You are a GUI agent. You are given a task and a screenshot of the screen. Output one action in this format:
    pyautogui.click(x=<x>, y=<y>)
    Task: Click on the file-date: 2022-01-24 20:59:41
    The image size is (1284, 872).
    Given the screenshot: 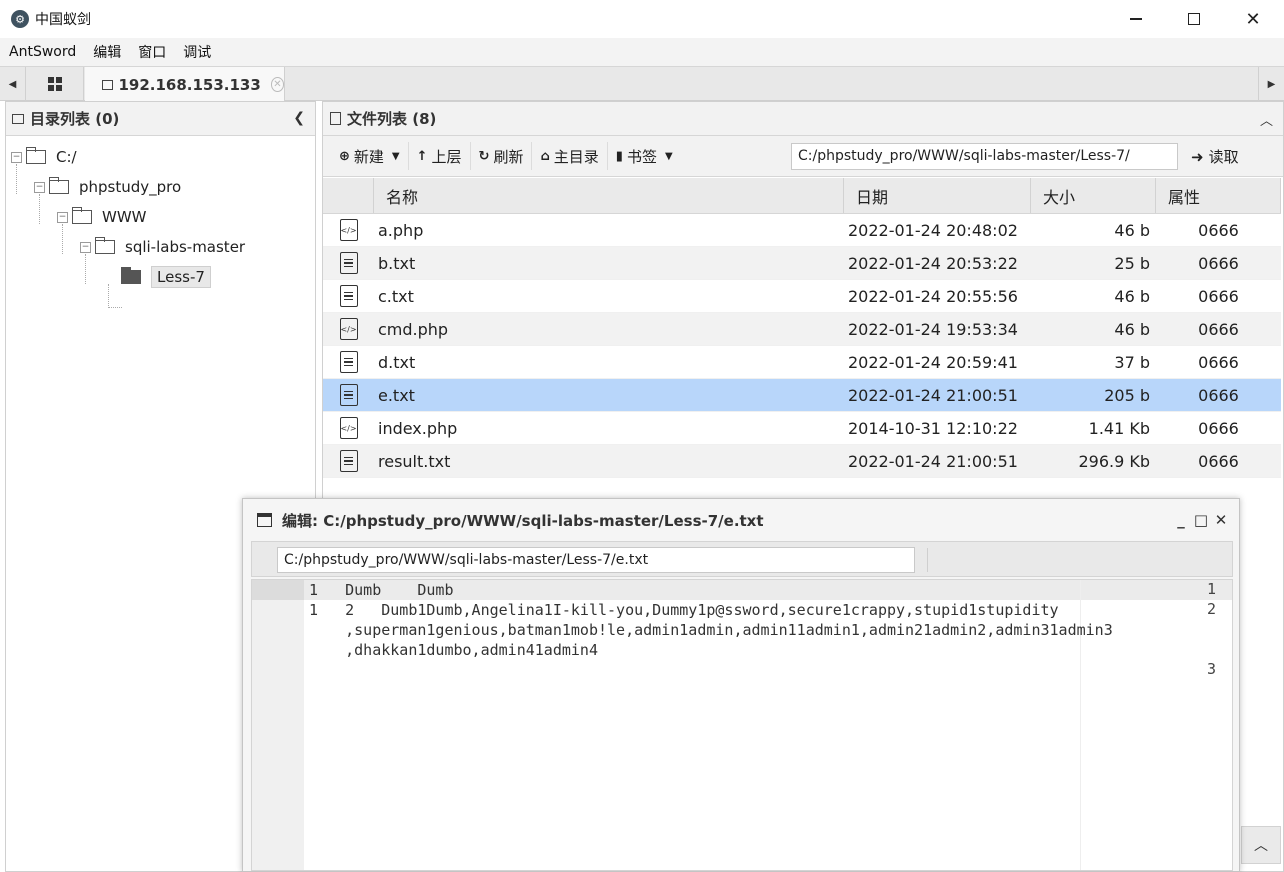 What is the action you would take?
    pyautogui.click(x=933, y=362)
    